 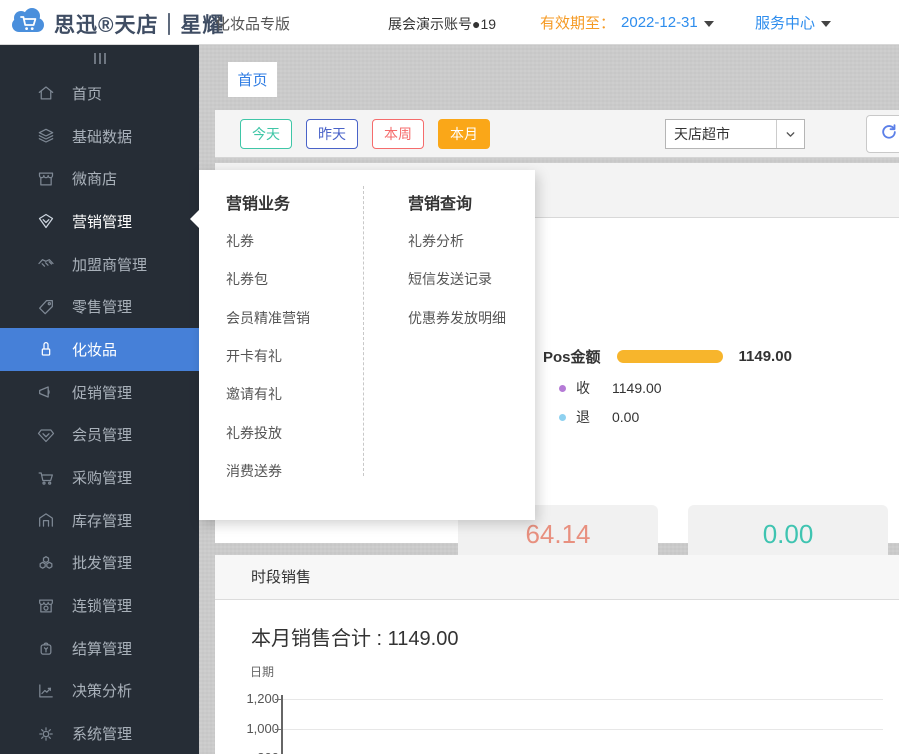 What do you see at coordinates (457, 279) in the screenshot?
I see `flyout-item-sms-records: 短信发送记录` at bounding box center [457, 279].